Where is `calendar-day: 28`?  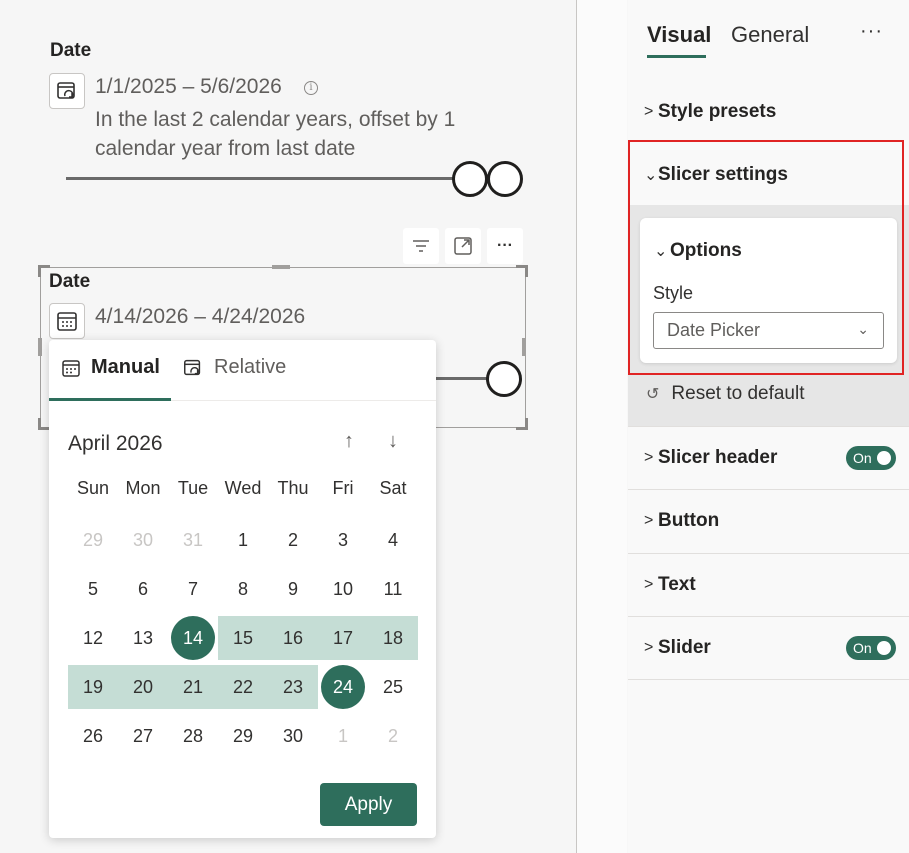
calendar-day: 28 is located at coordinates (193, 736).